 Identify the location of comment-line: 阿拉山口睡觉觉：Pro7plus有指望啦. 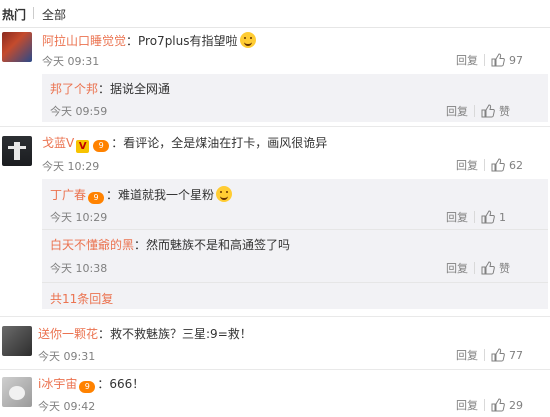
(149, 40).